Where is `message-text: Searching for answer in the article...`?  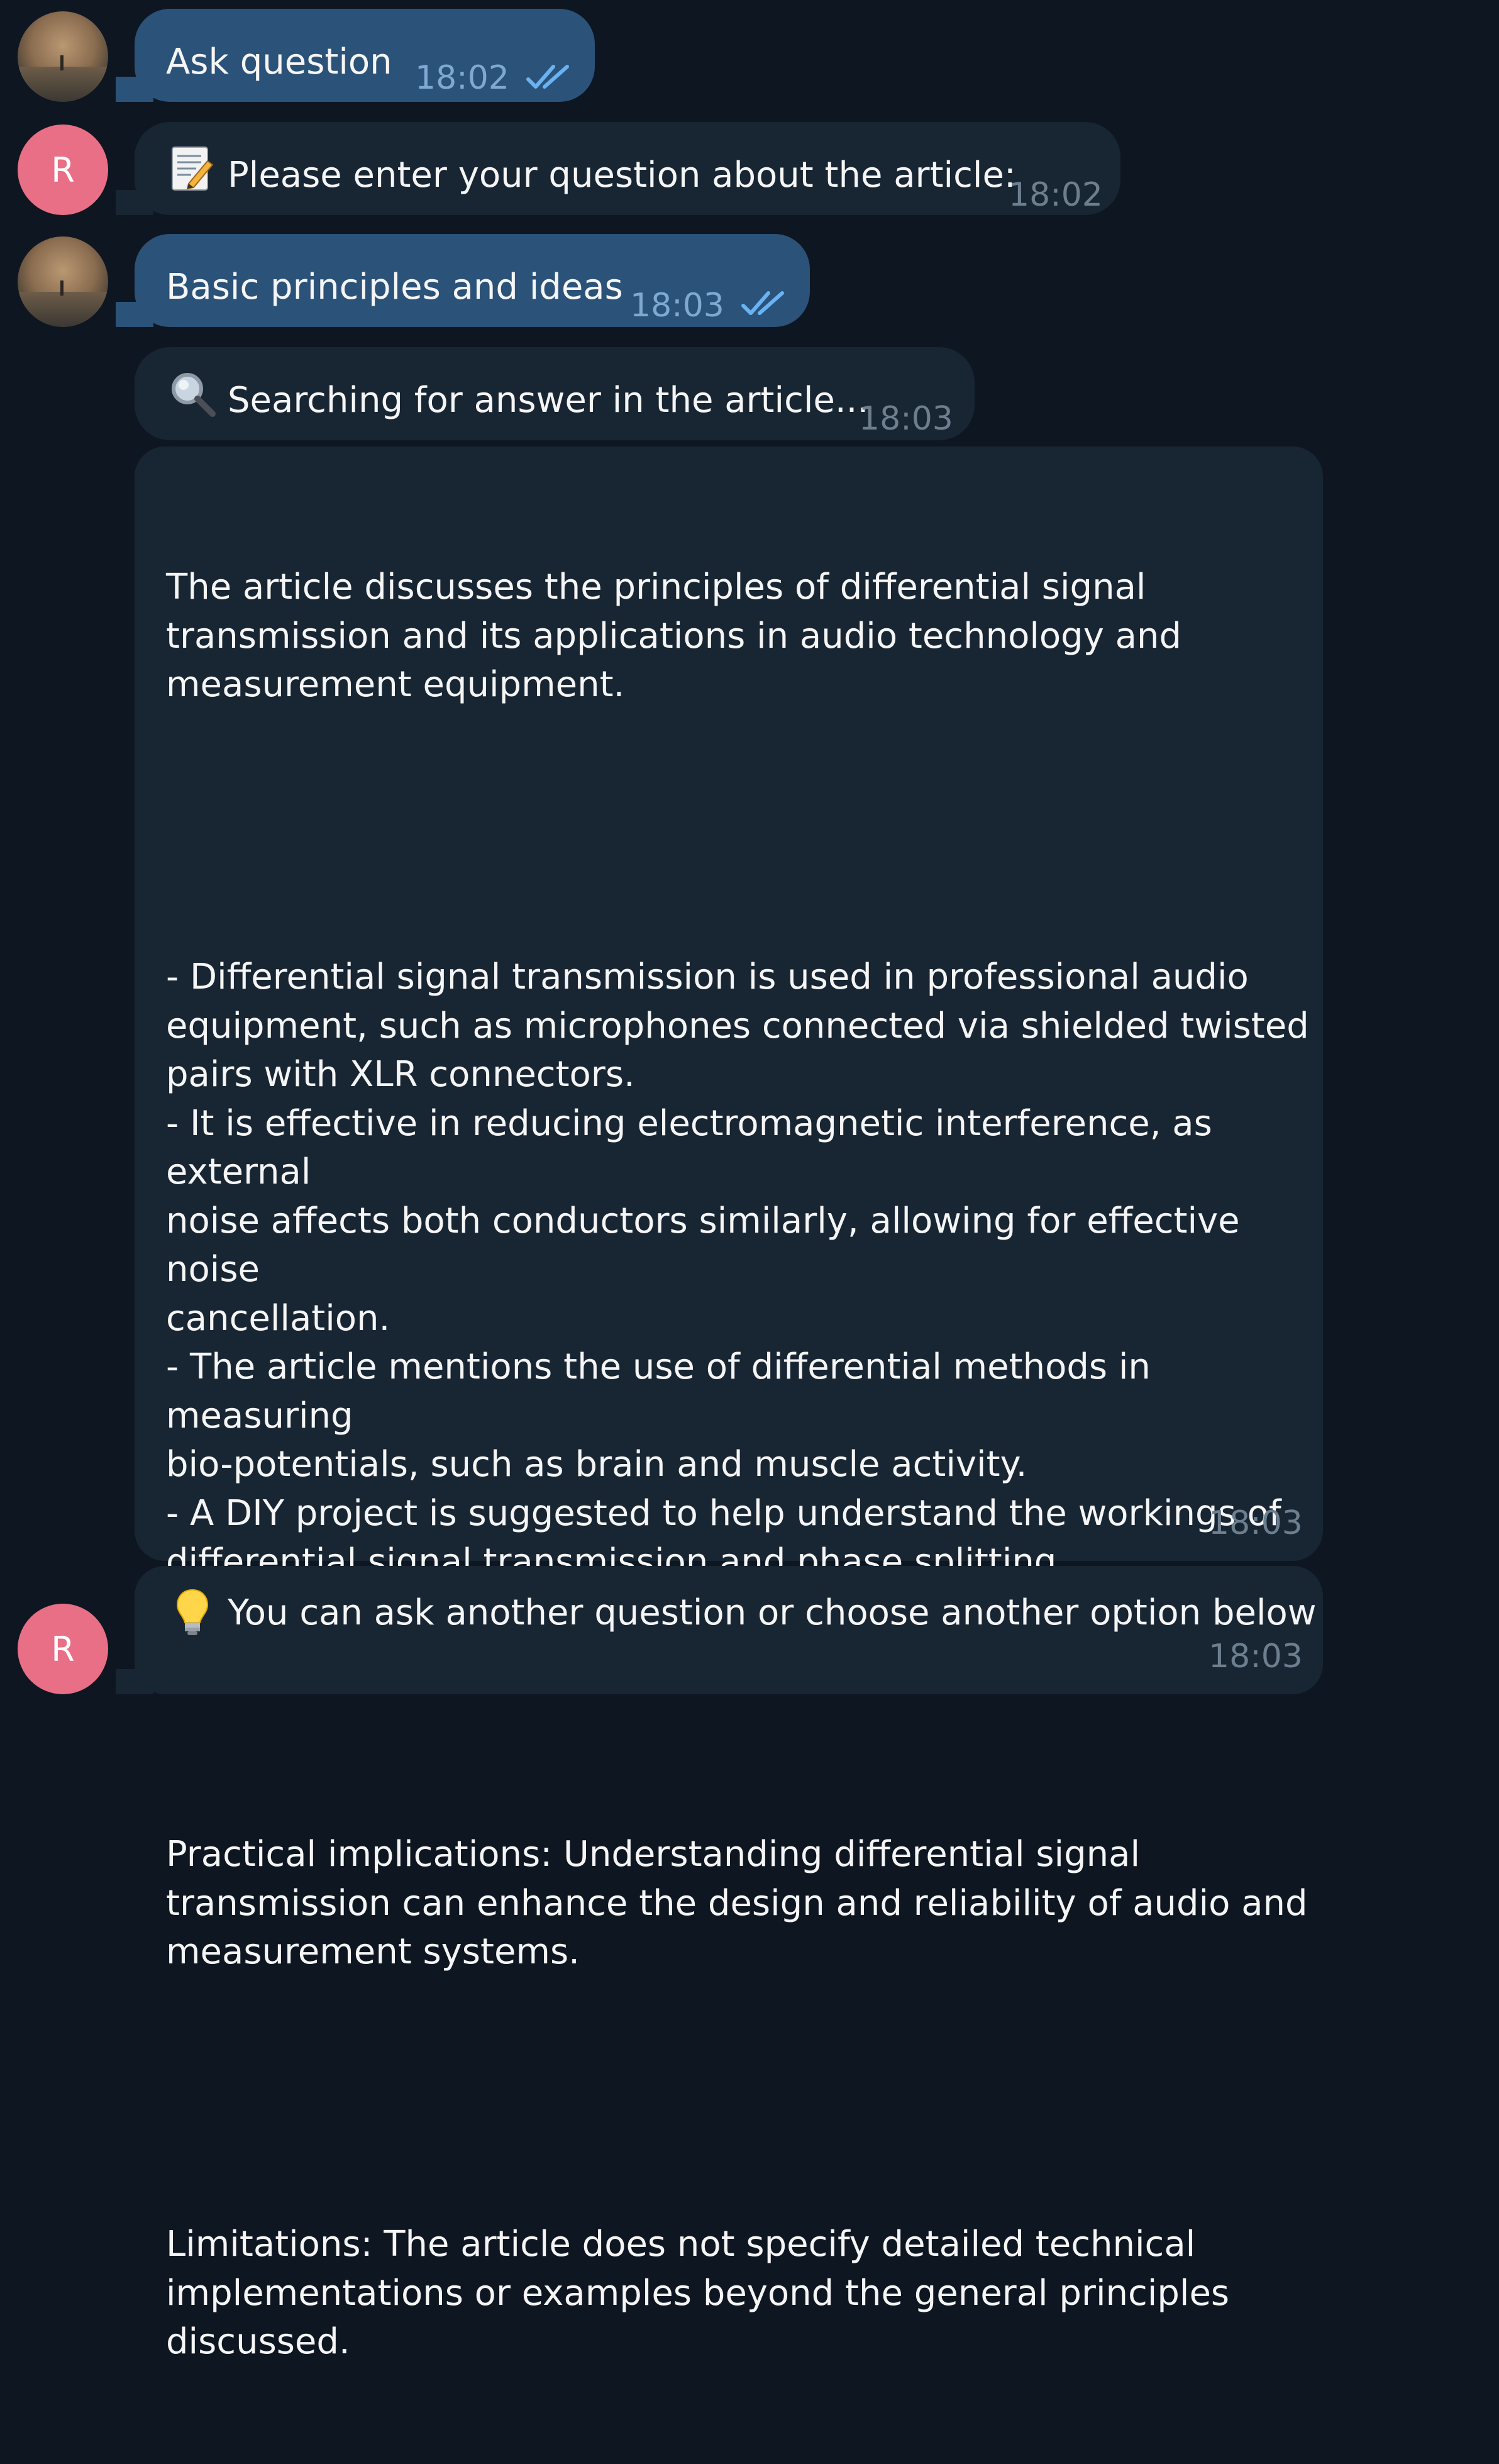 message-text: Searching for answer in the article... is located at coordinates (548, 400).